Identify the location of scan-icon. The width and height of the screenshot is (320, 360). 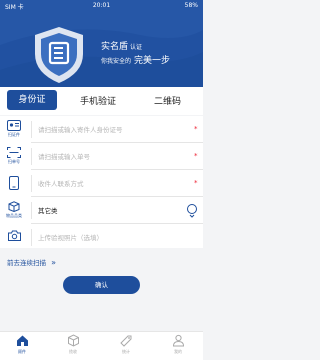
(14, 152).